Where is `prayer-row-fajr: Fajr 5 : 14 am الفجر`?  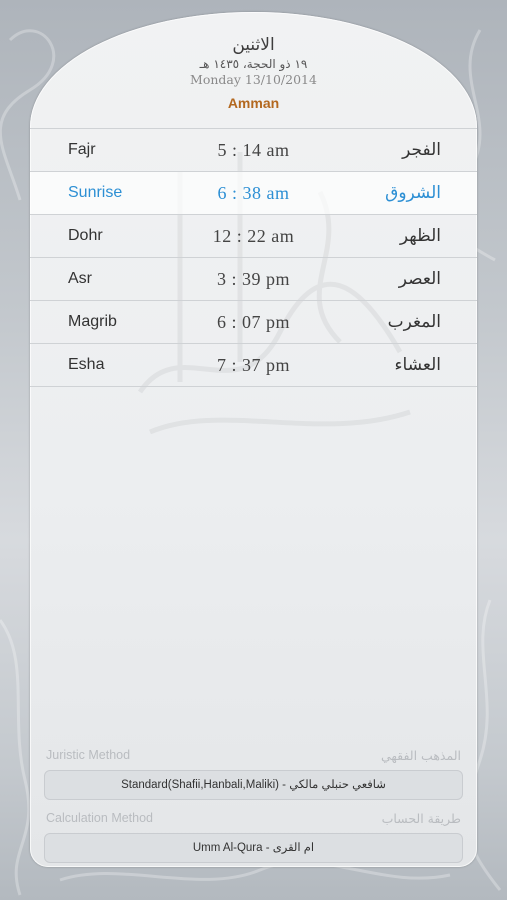
prayer-row-fajr: Fajr 5 : 14 am الفجر is located at coordinates (253, 150).